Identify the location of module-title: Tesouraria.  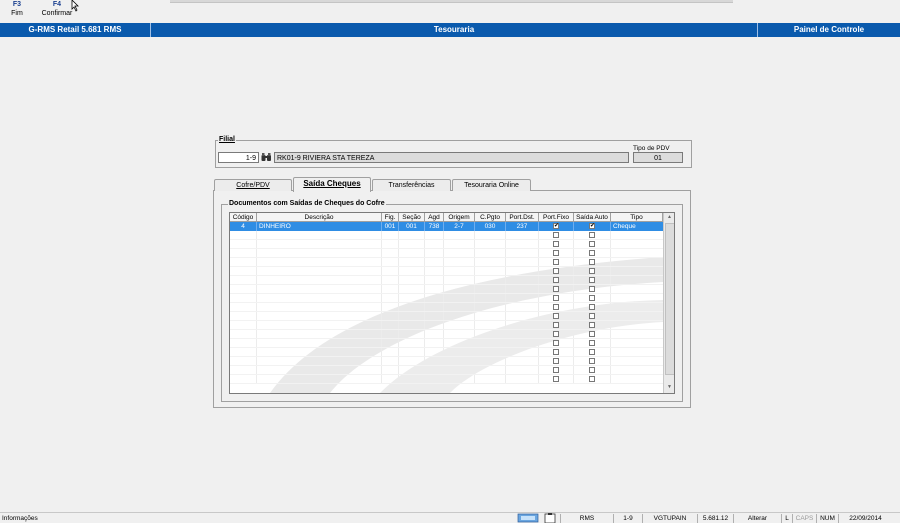
(454, 29).